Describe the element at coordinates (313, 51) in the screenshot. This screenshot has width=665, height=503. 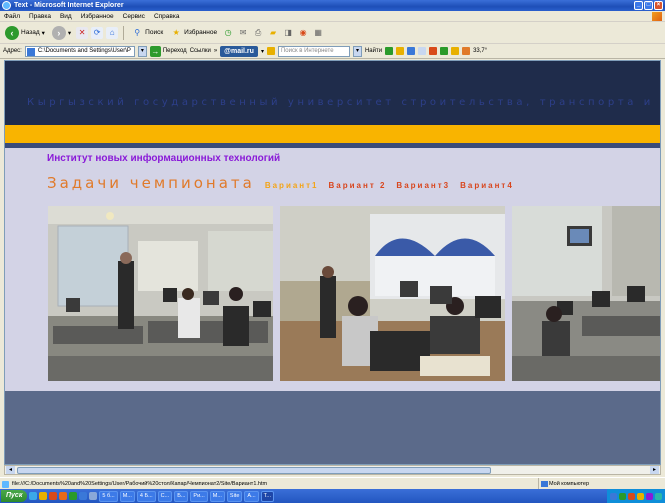
I see `web-search-input: Поиск в Интернете` at that location.